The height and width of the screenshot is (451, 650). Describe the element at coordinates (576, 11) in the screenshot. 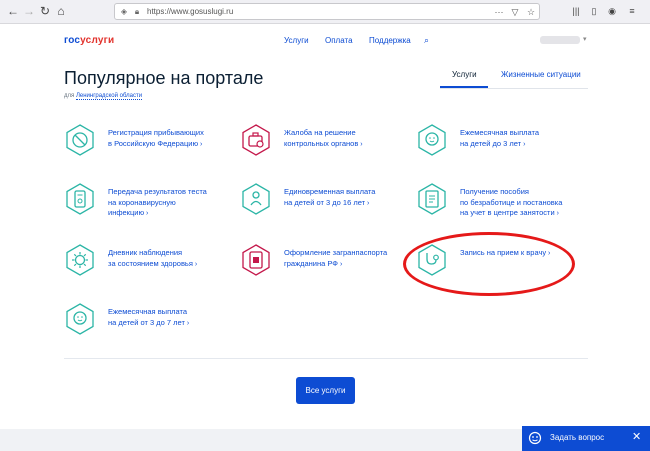

I see `library-icon: |||` at that location.